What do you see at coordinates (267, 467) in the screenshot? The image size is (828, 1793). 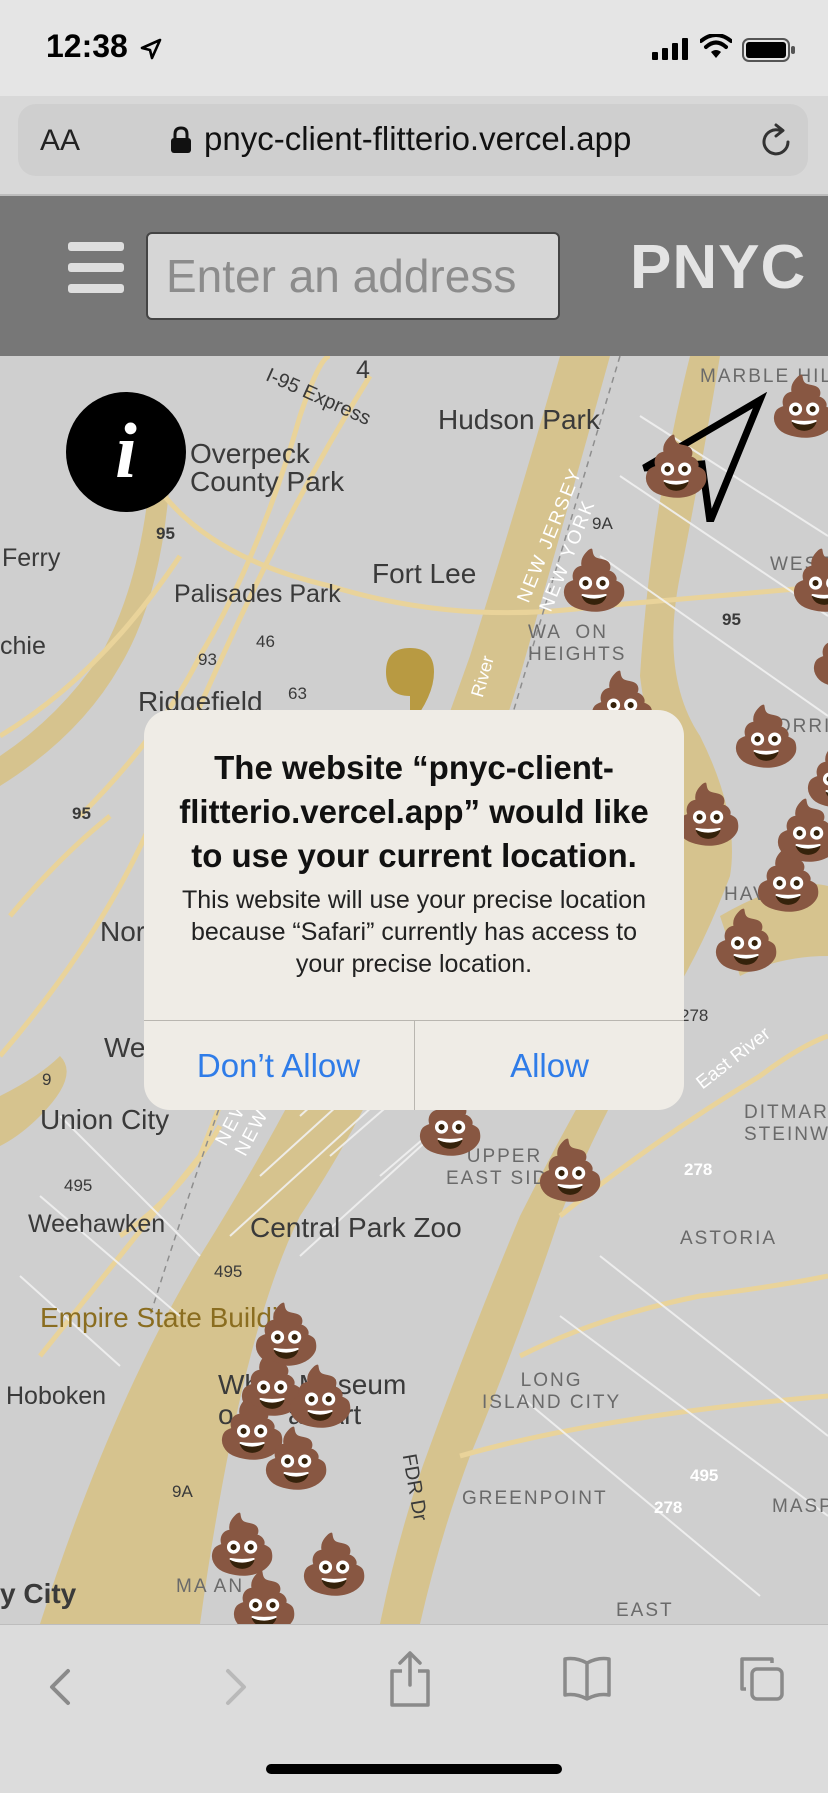 I see `map-label: Overpeck County Park` at bounding box center [267, 467].